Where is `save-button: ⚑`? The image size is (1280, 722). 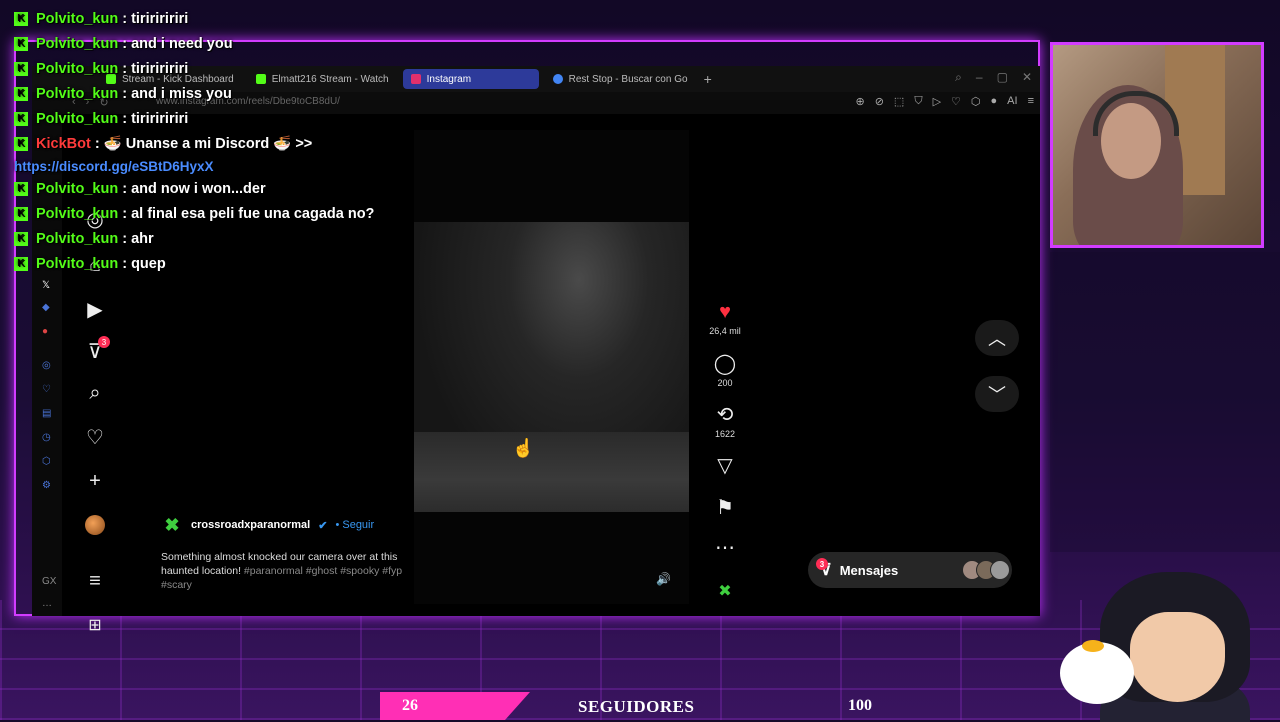
save-button: ⚑ is located at coordinates (725, 508).